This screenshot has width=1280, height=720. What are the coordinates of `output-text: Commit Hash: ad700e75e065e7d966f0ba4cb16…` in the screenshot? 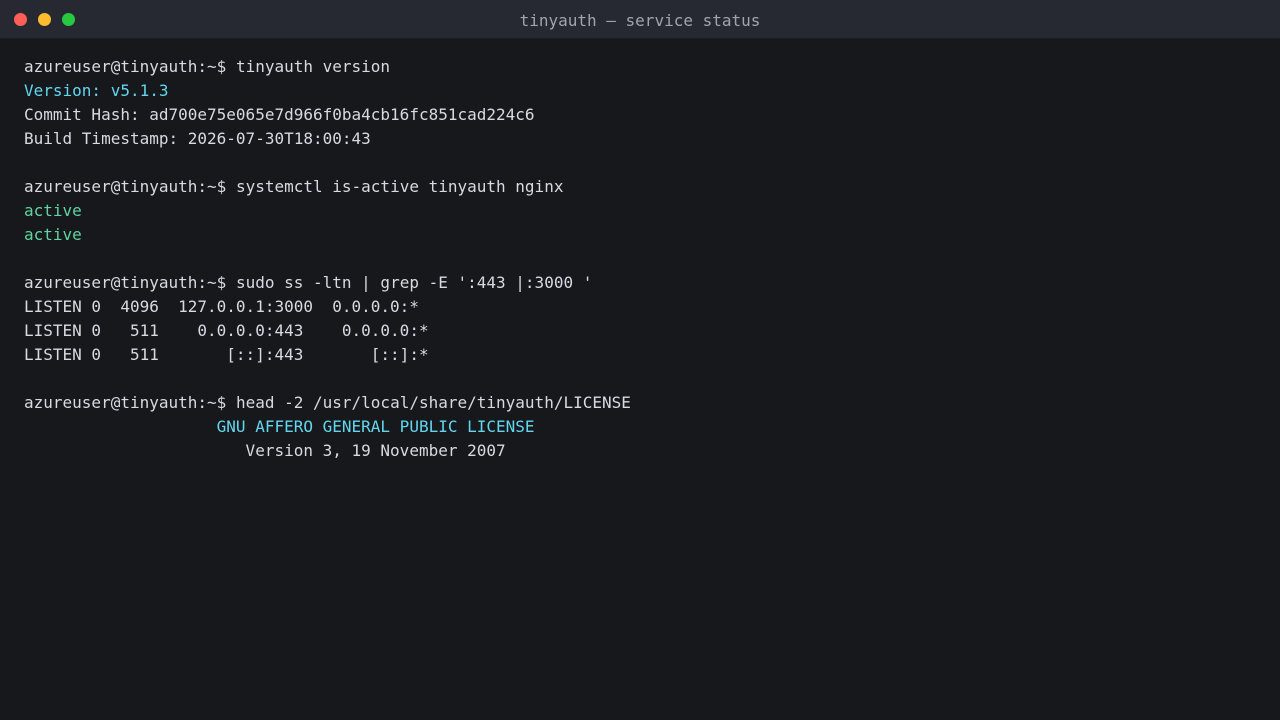 It's located at (279, 114).